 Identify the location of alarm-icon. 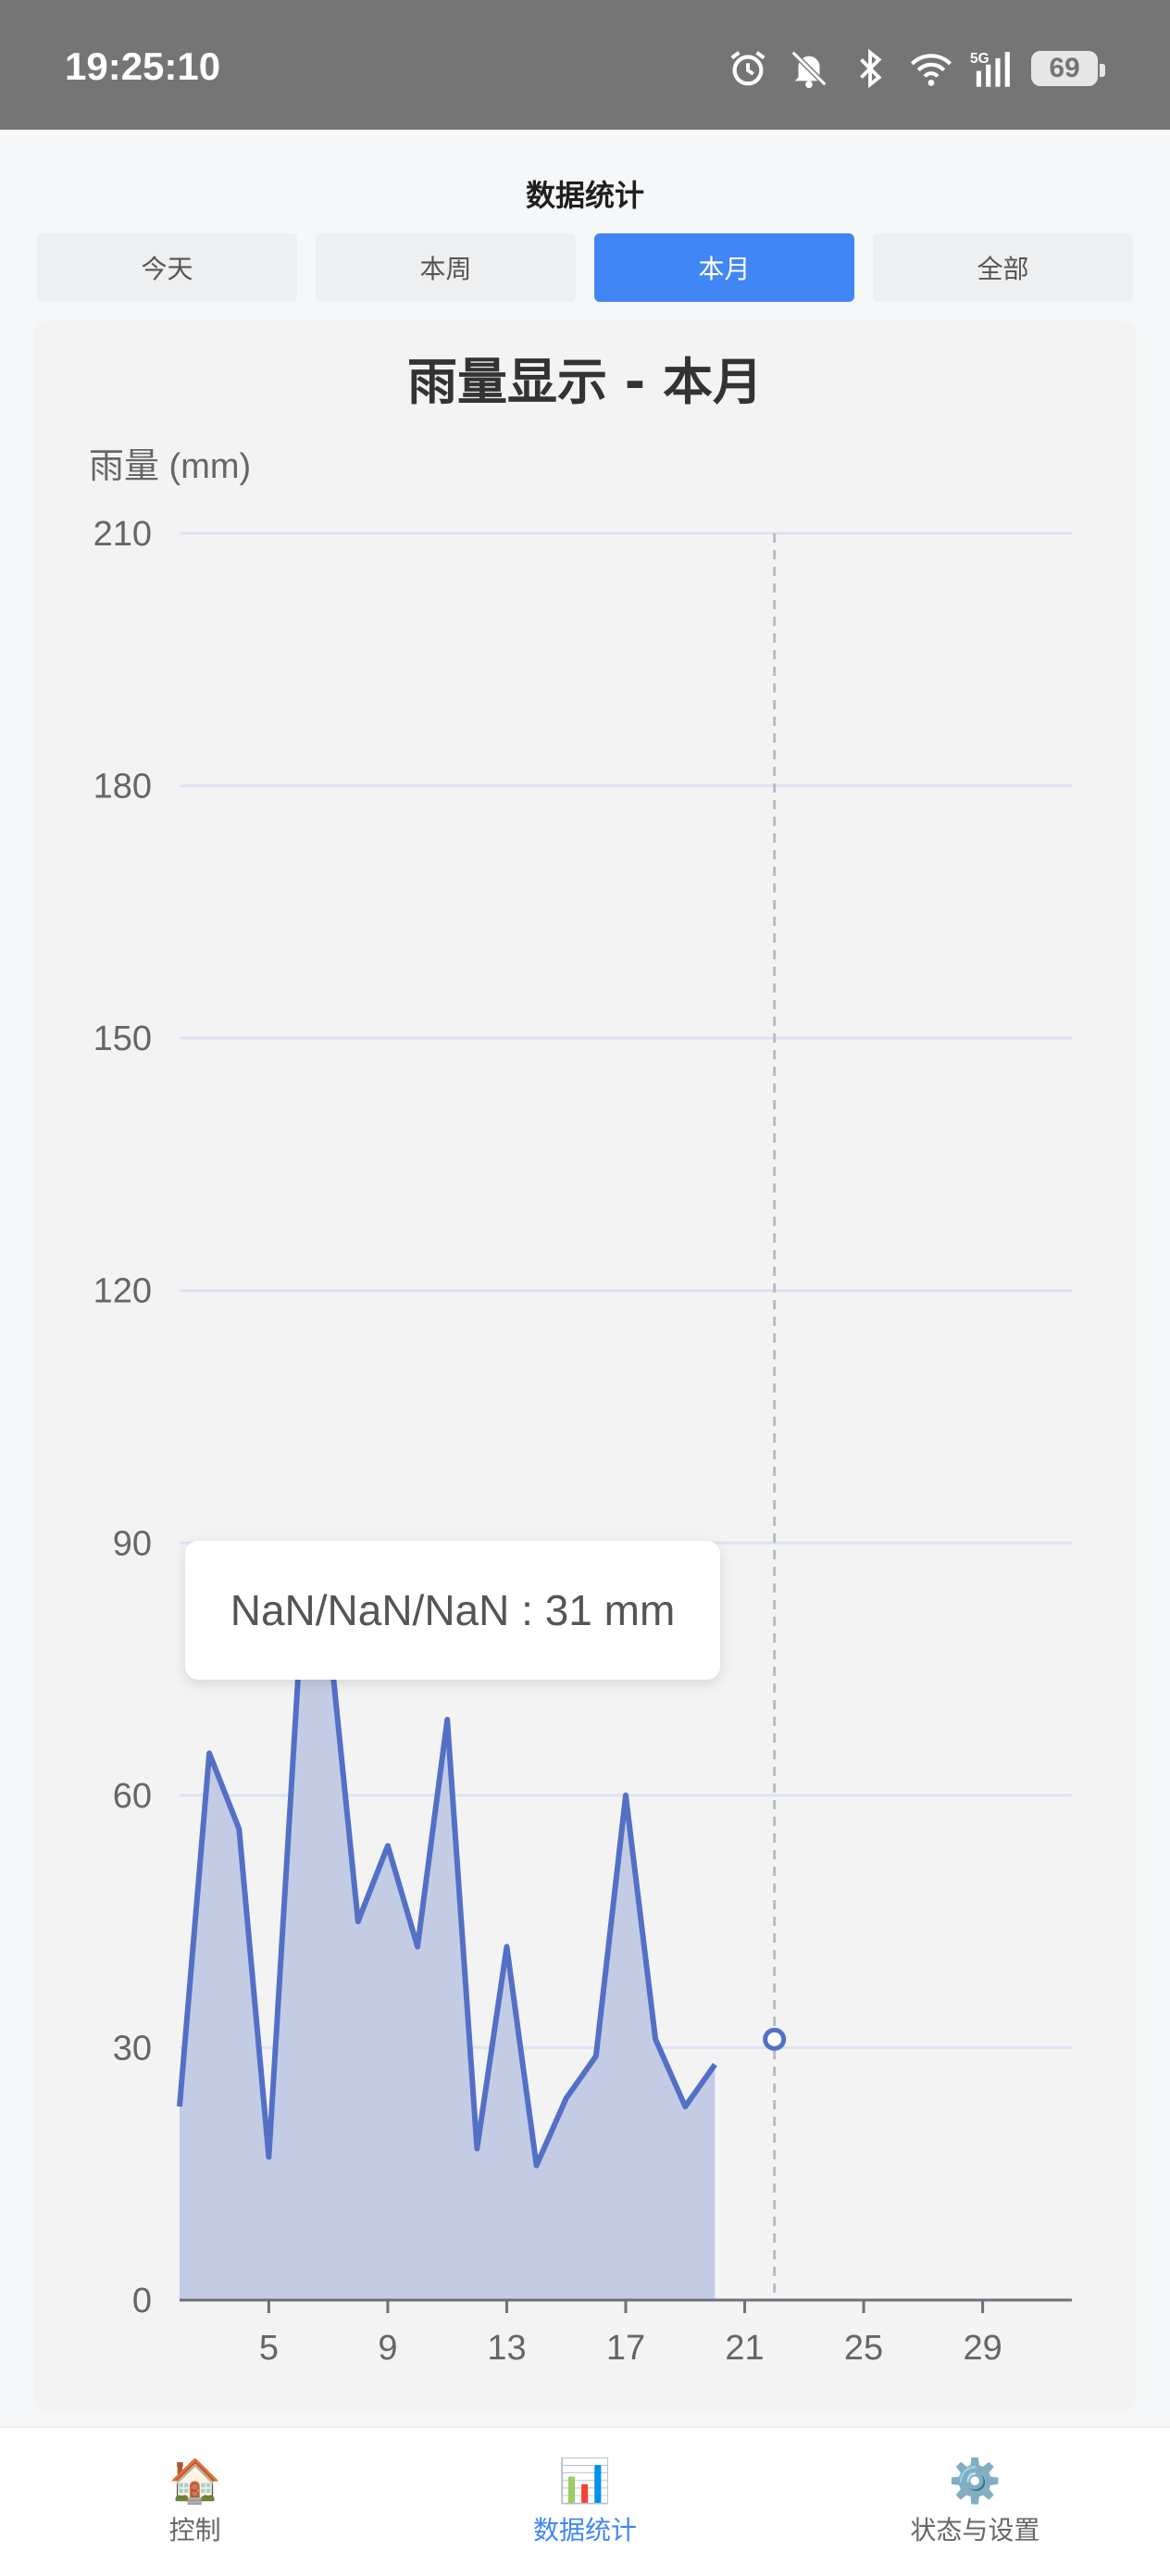
(748, 68).